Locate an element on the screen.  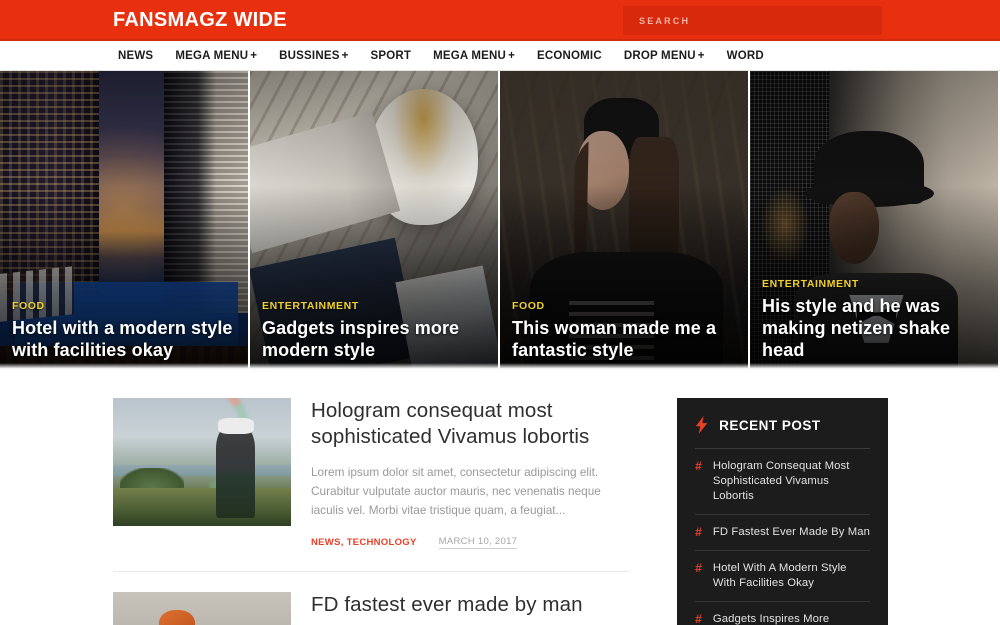
post-title: FD fastest ever made by man is located at coordinates (470, 605).